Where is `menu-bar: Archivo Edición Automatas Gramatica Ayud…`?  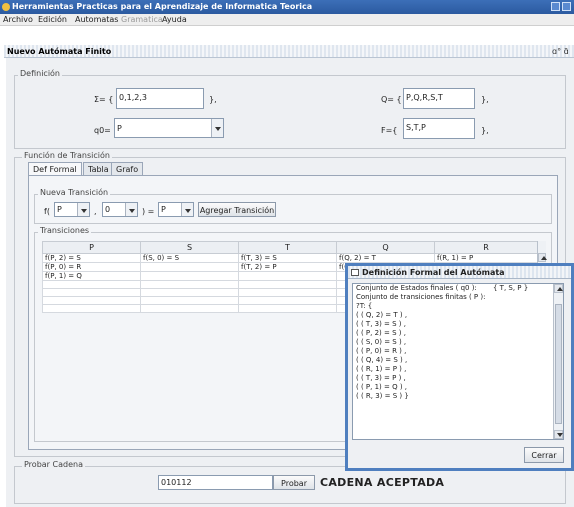 menu-bar: Archivo Edición Automatas Gramatica Ayud… is located at coordinates (287, 20).